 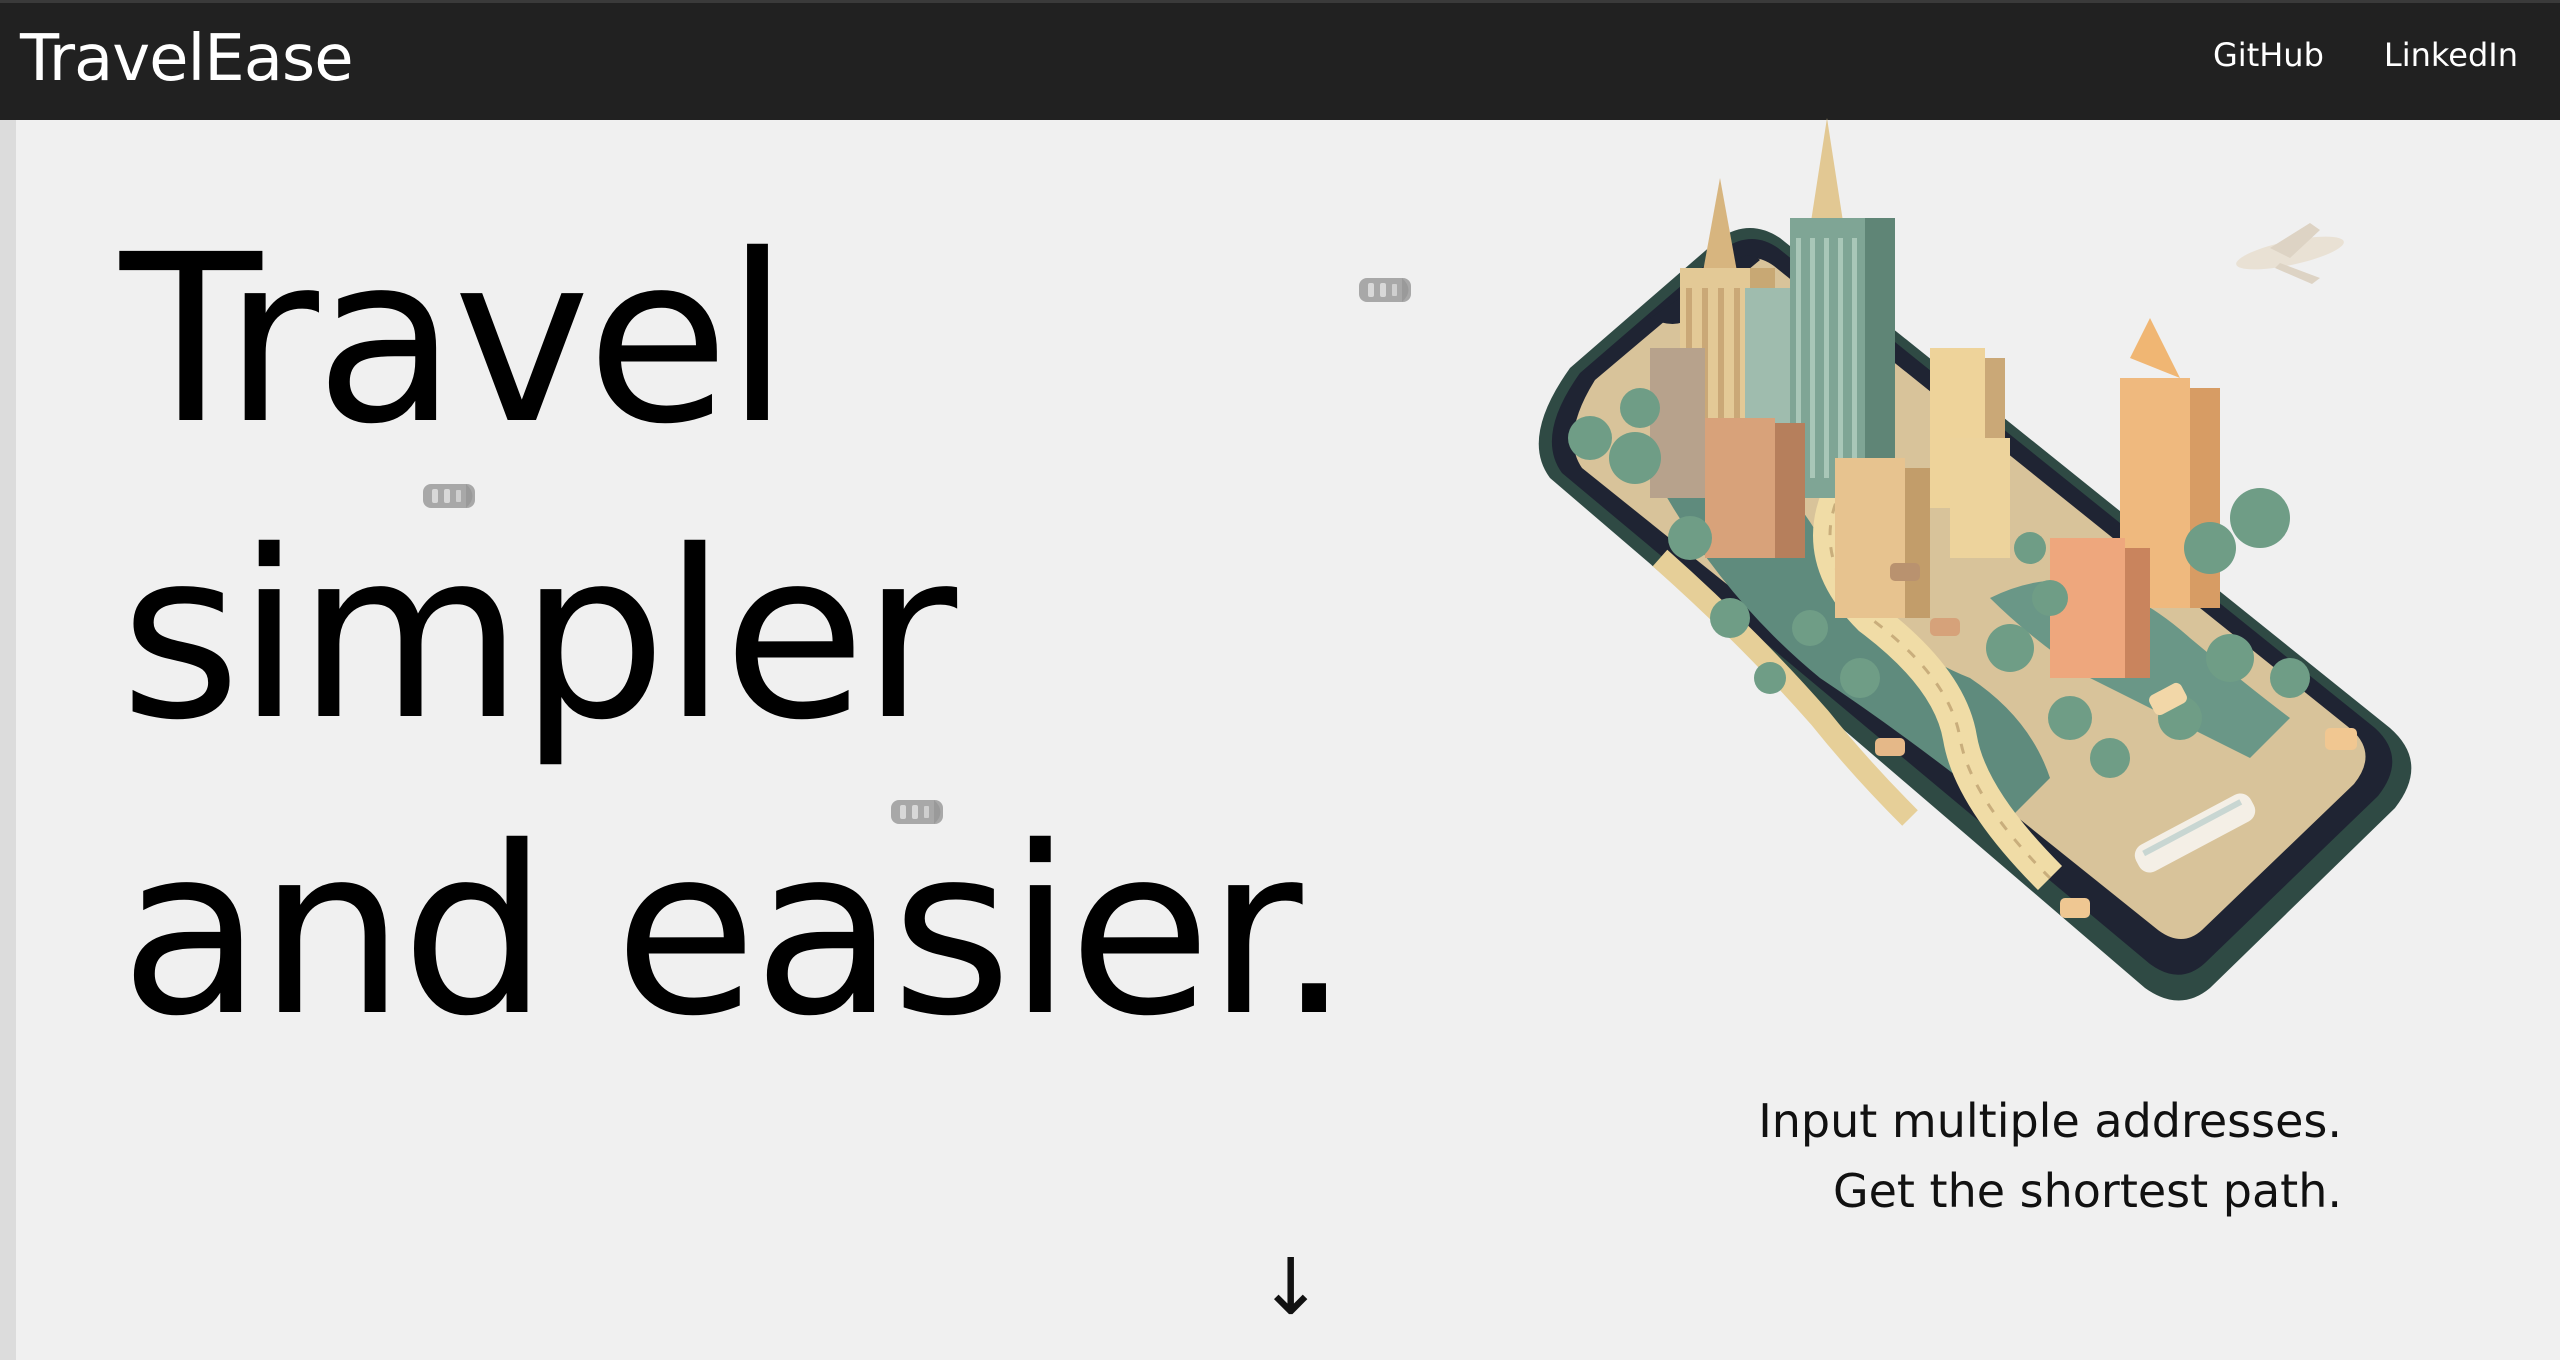 What do you see at coordinates (2365, 55) in the screenshot?
I see `nav-links: GitHub LinkedIn` at bounding box center [2365, 55].